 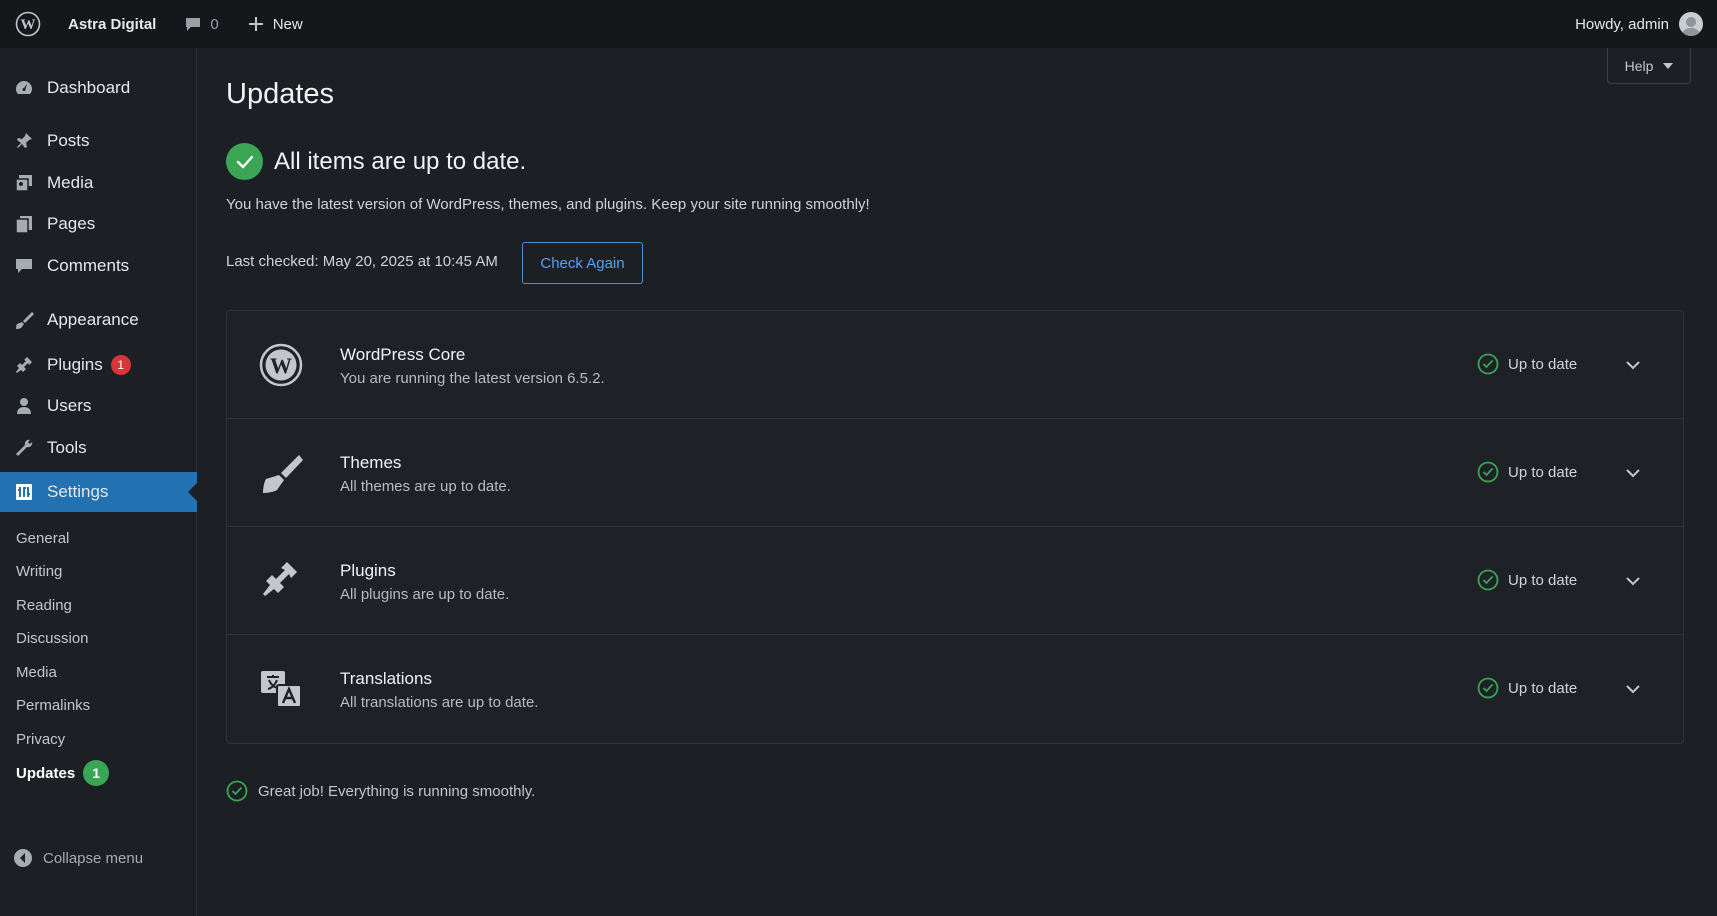 What do you see at coordinates (89, 87) in the screenshot?
I see `sidebar-item-label: Dashboard` at bounding box center [89, 87].